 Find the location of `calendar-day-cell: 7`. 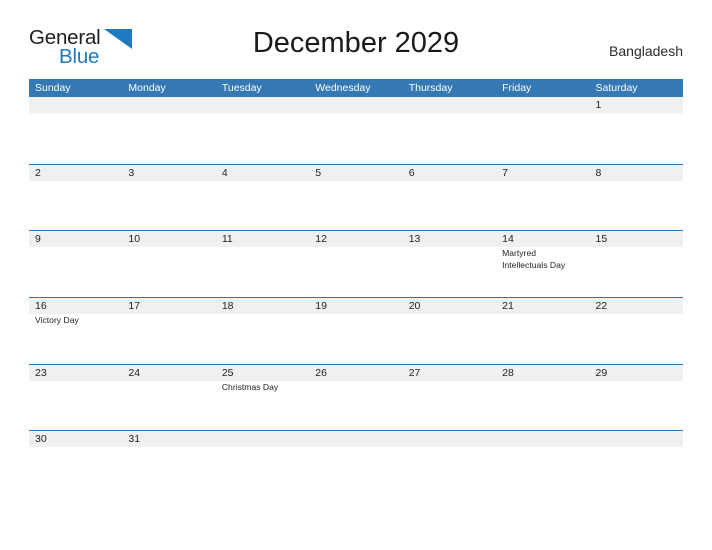

calendar-day-cell: 7 is located at coordinates (542, 198).